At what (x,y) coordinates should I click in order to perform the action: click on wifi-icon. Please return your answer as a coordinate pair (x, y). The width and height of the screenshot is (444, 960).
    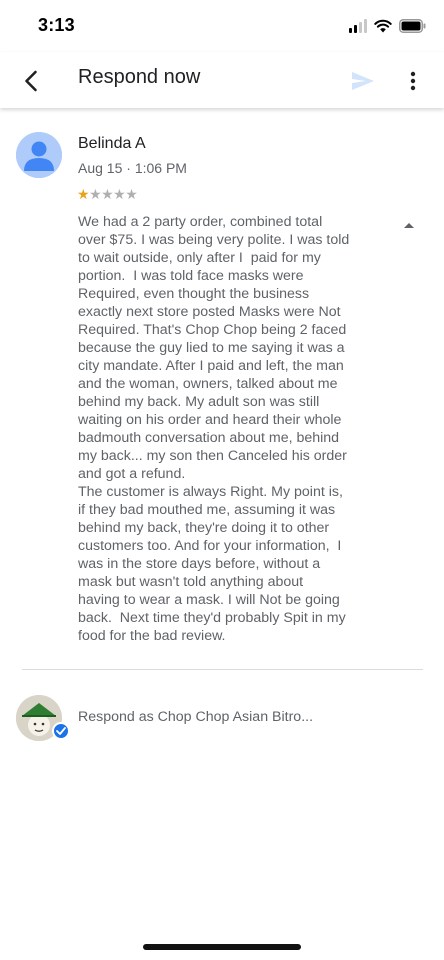
    Looking at the image, I should click on (383, 26).